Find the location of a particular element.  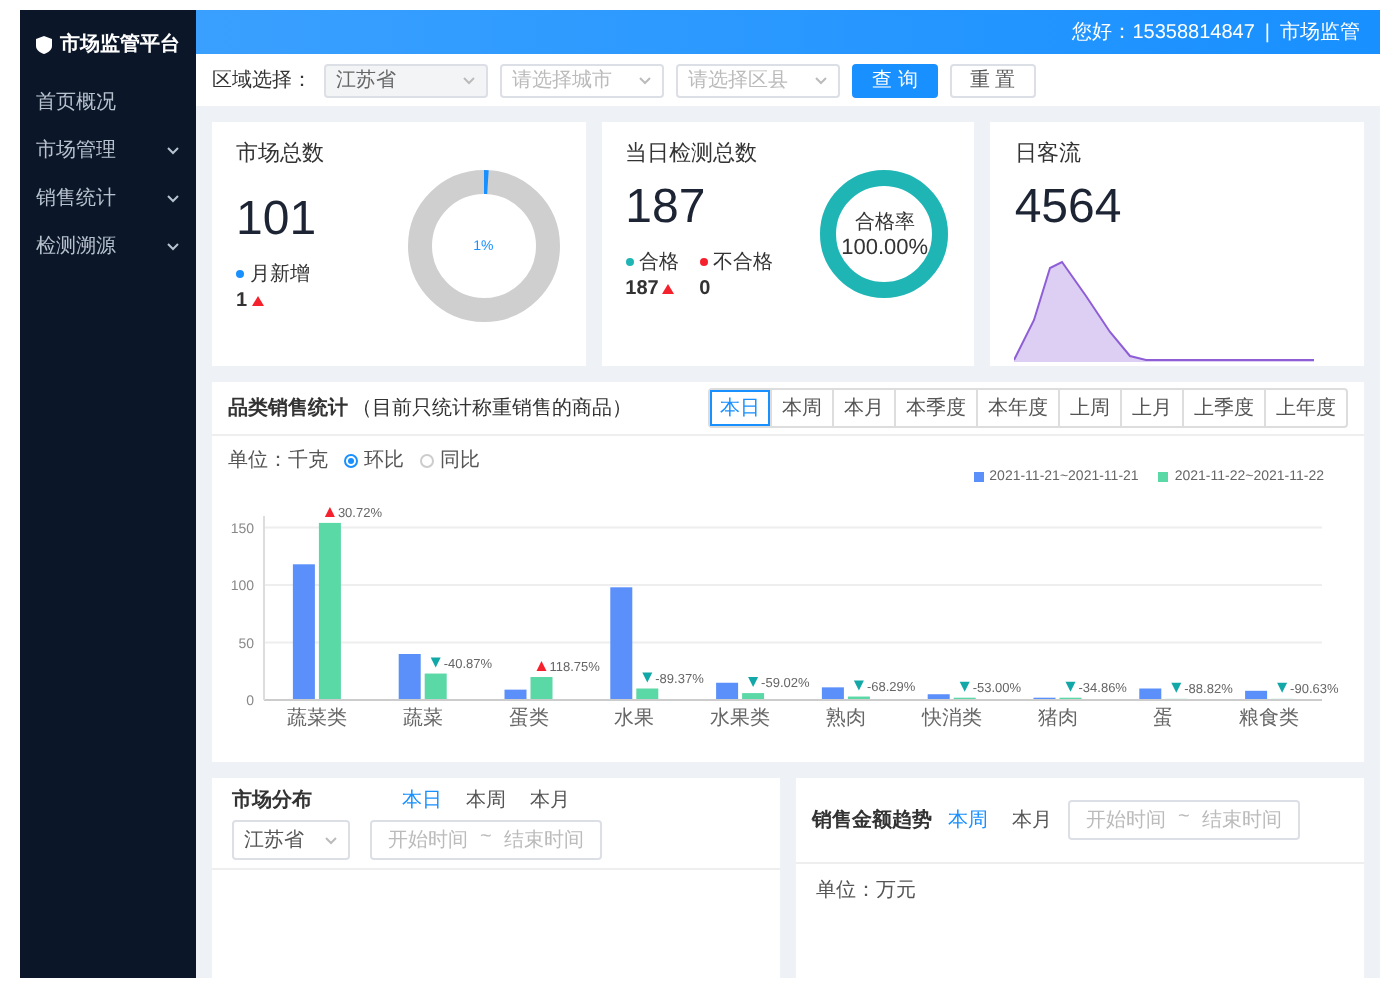

stat-value: 187 is located at coordinates (666, 208).